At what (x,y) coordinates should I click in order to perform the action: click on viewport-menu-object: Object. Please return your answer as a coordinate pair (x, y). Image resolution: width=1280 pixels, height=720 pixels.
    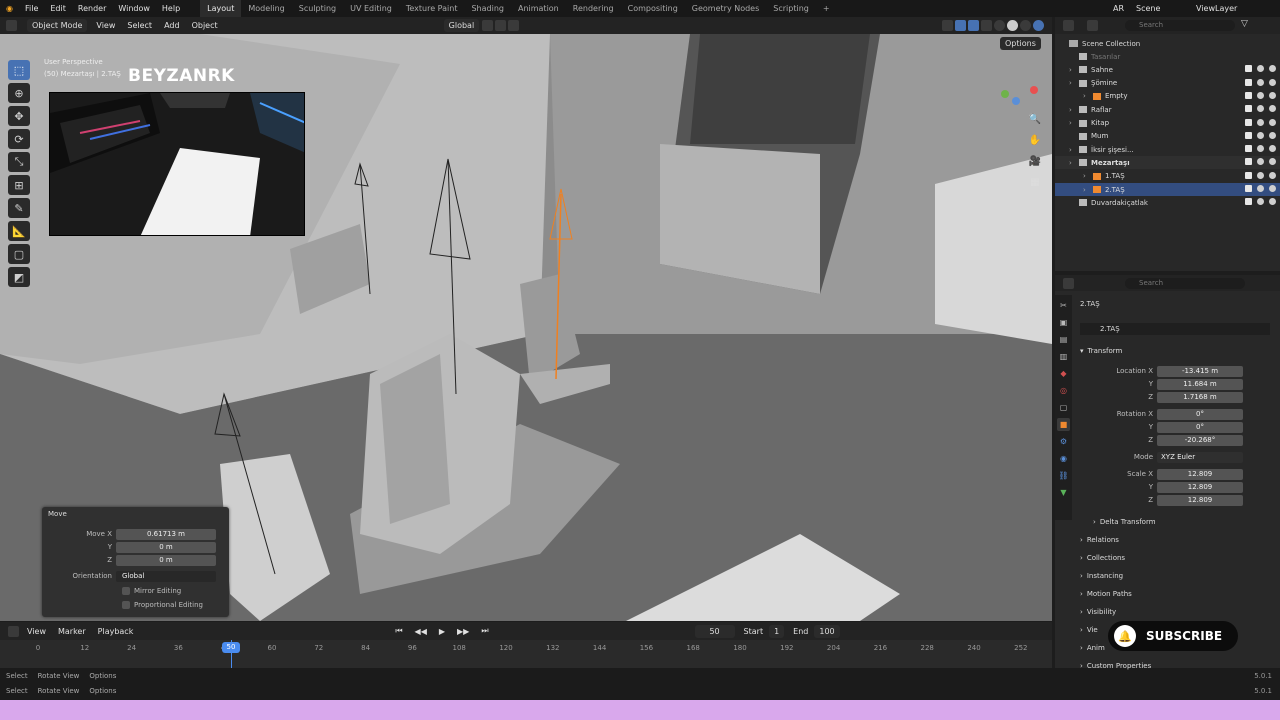
    Looking at the image, I should click on (205, 25).